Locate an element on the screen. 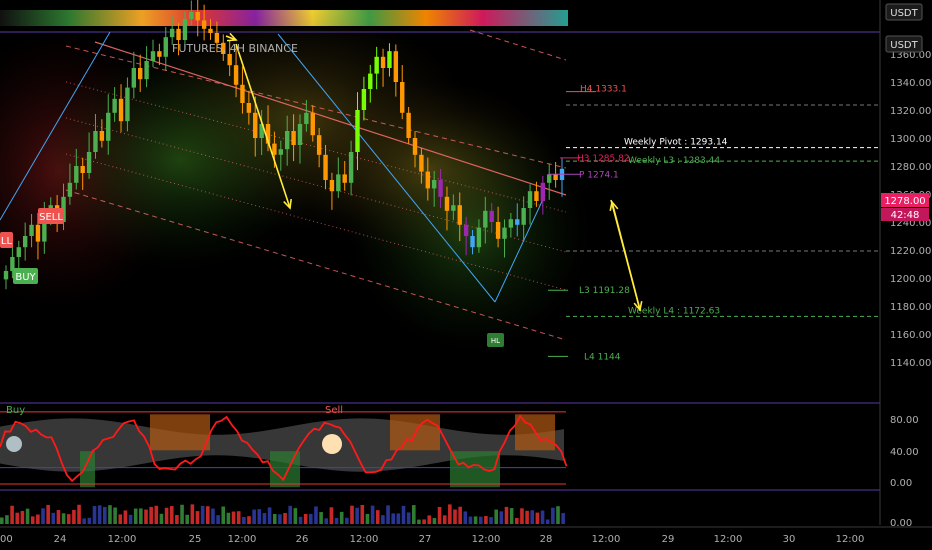 Image resolution: width=932 pixels, height=550 pixels. current-price-label: 1278.00 is located at coordinates (904, 201).